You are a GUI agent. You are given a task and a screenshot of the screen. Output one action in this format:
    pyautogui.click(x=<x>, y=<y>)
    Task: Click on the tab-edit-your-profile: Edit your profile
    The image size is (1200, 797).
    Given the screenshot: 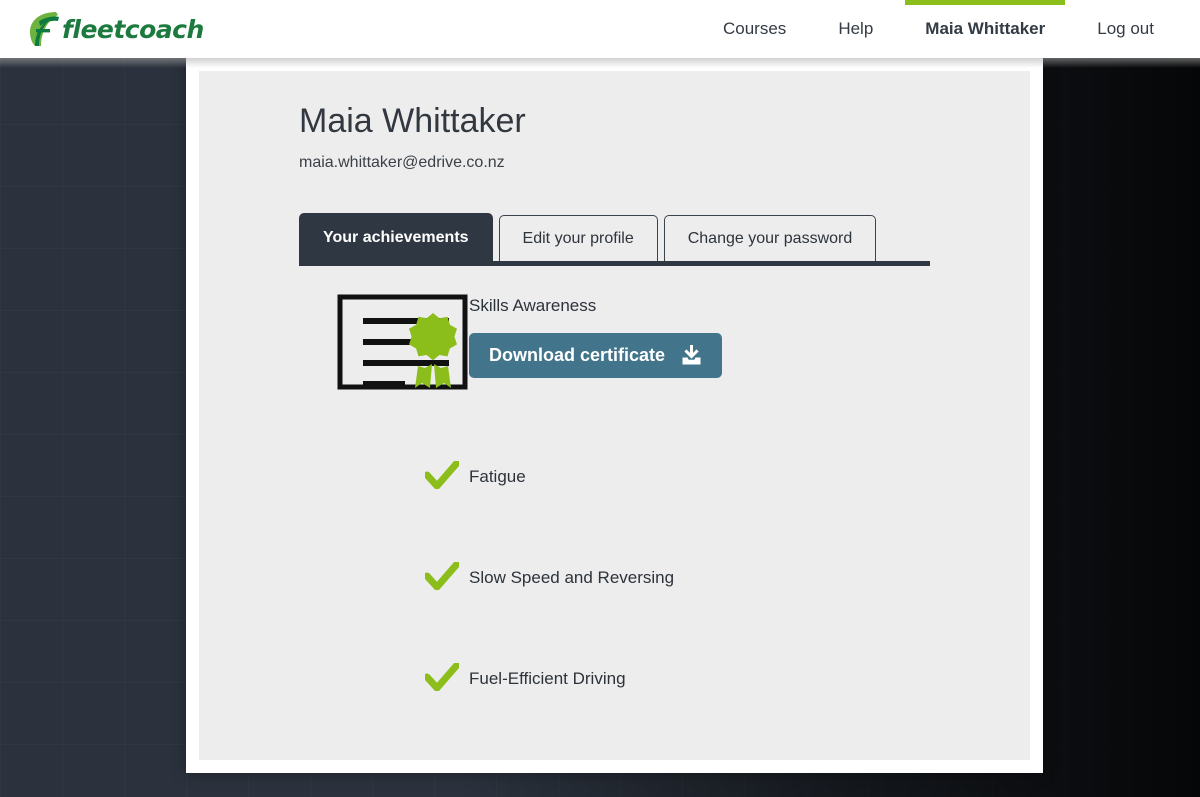 What is the action you would take?
    pyautogui.click(x=578, y=238)
    